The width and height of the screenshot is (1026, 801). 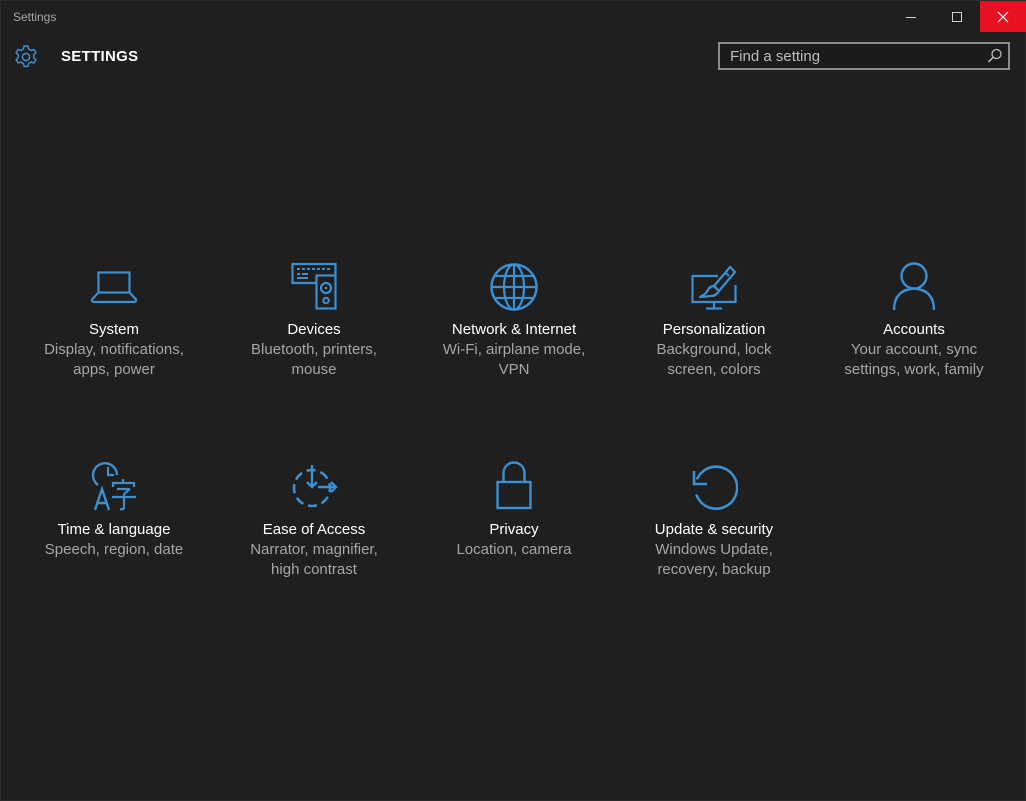 What do you see at coordinates (26, 57) in the screenshot?
I see `gear-icon` at bounding box center [26, 57].